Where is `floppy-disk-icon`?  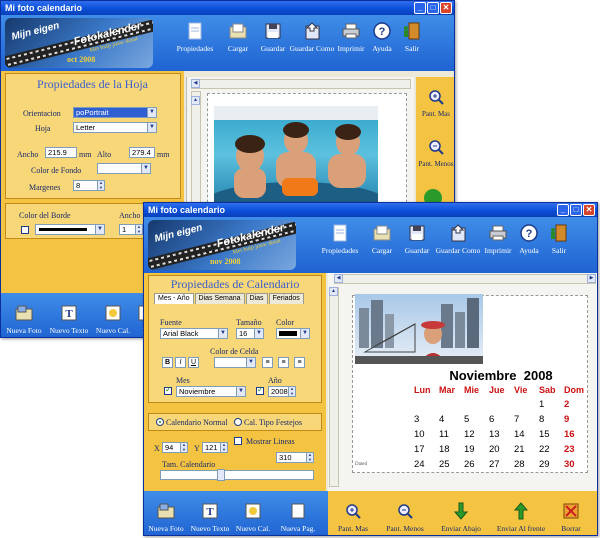 floppy-disk-icon is located at coordinates (417, 233).